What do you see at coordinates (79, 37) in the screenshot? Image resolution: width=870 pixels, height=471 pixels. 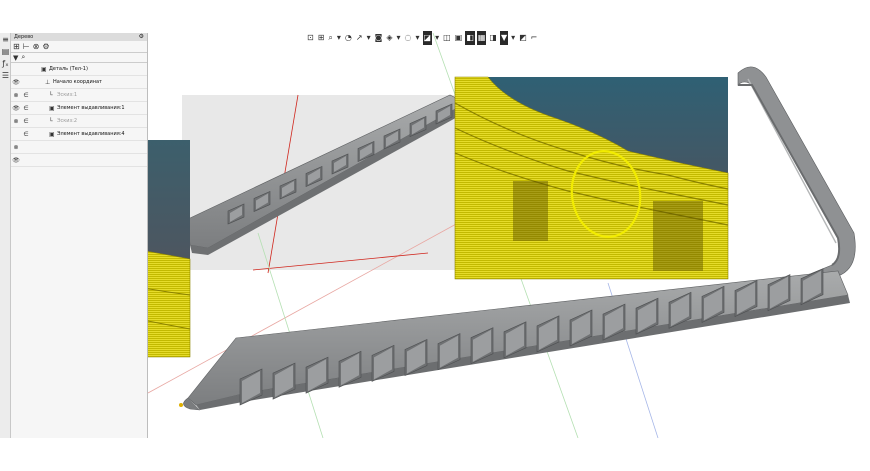 I see `tree-panel-header: Дерево ⚙` at bounding box center [79, 37].